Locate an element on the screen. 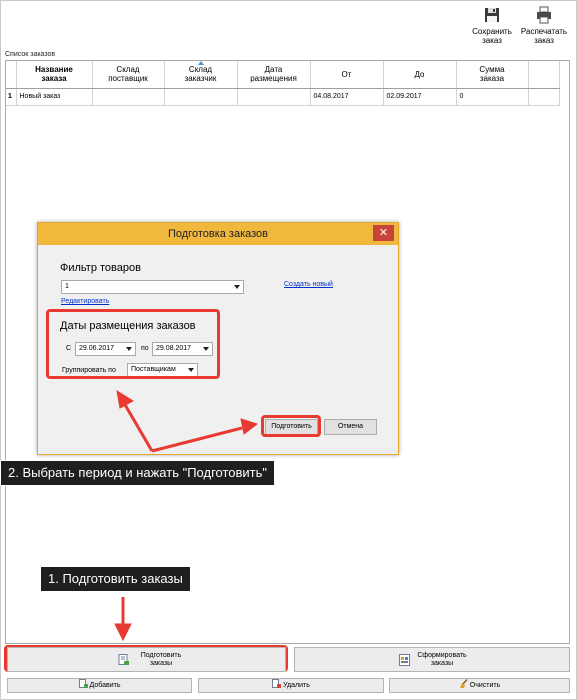  form-orders-icon is located at coordinates (405, 660).